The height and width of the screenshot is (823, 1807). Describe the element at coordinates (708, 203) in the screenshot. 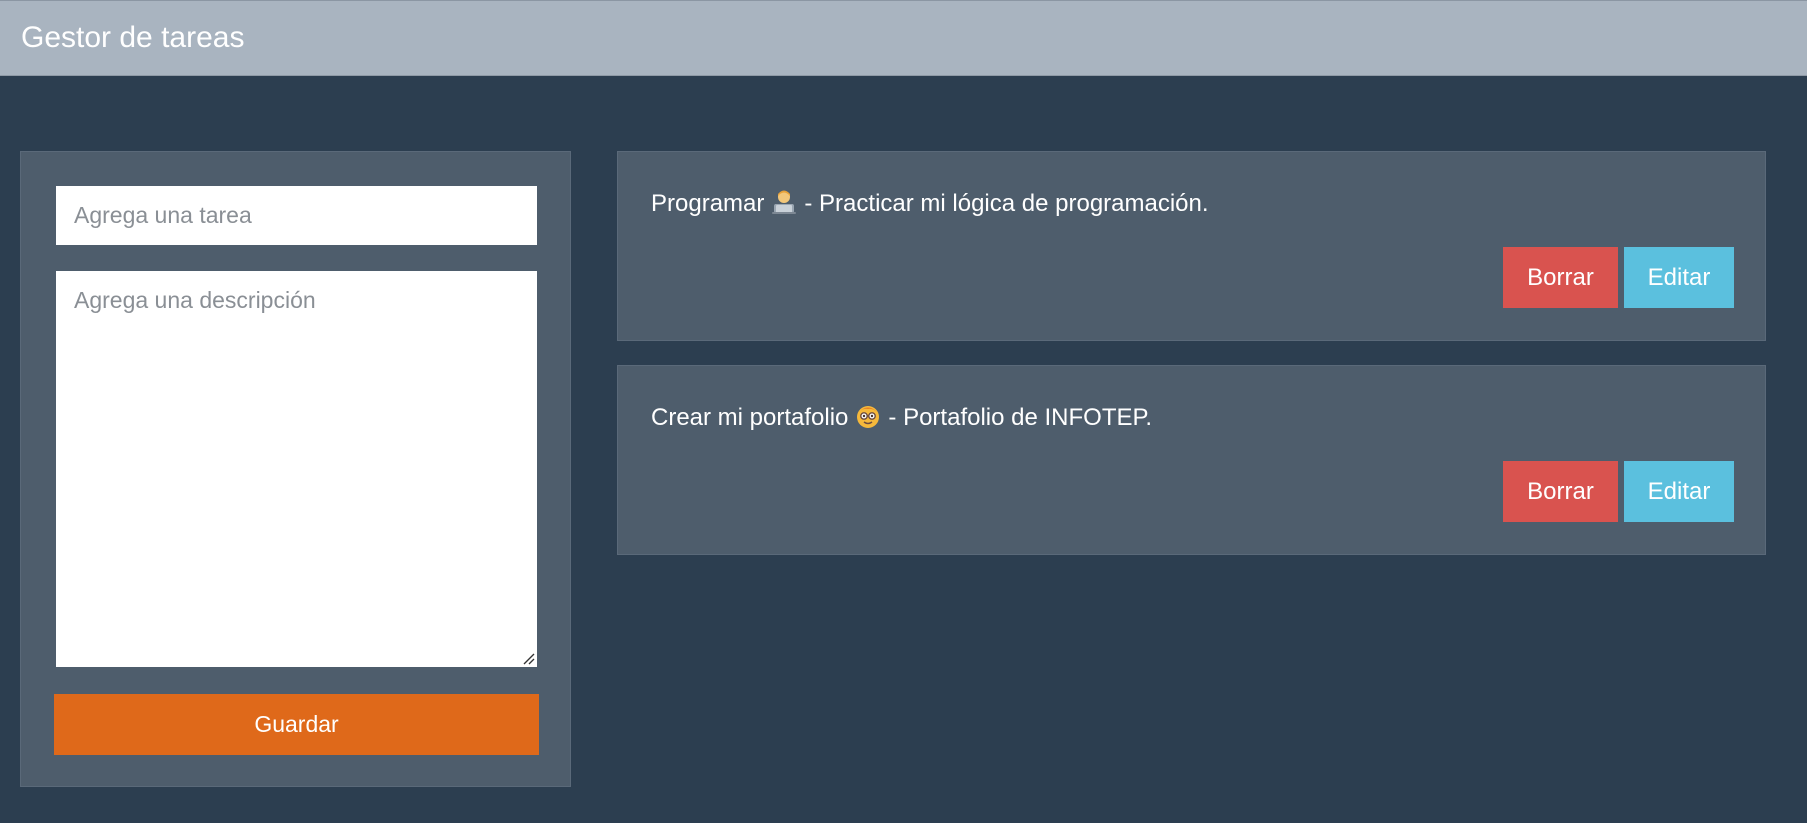

I see `task-title: Programar` at that location.